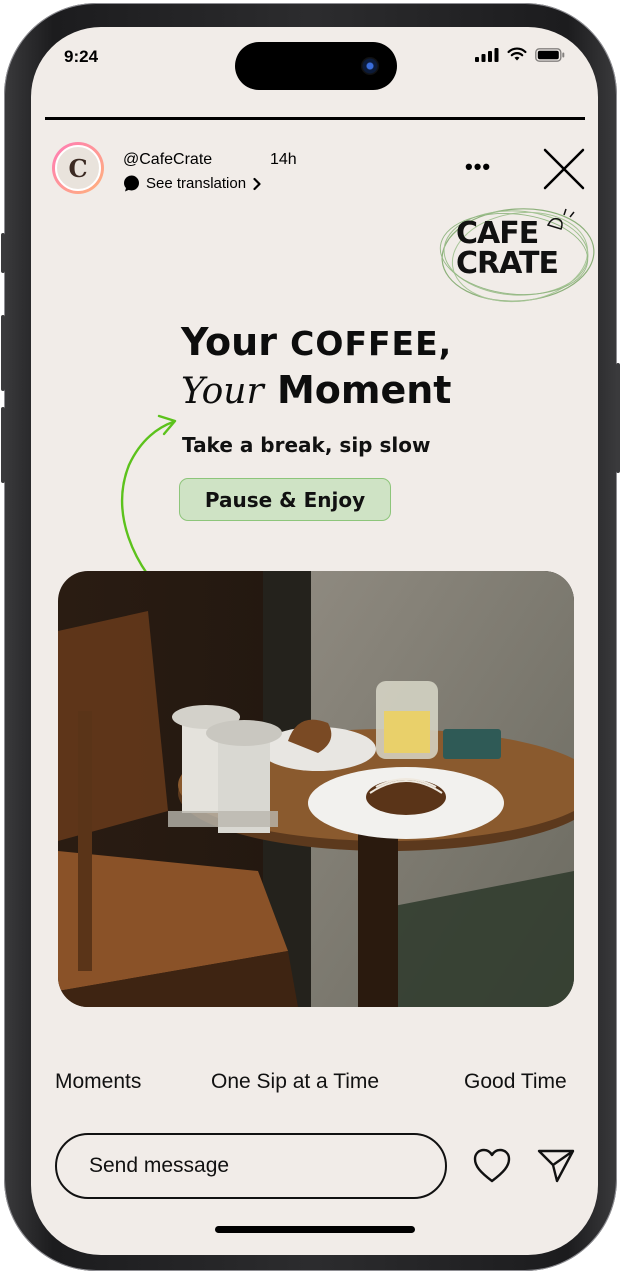 The image size is (621, 1276). What do you see at coordinates (564, 169) in the screenshot?
I see `close-icon` at bounding box center [564, 169].